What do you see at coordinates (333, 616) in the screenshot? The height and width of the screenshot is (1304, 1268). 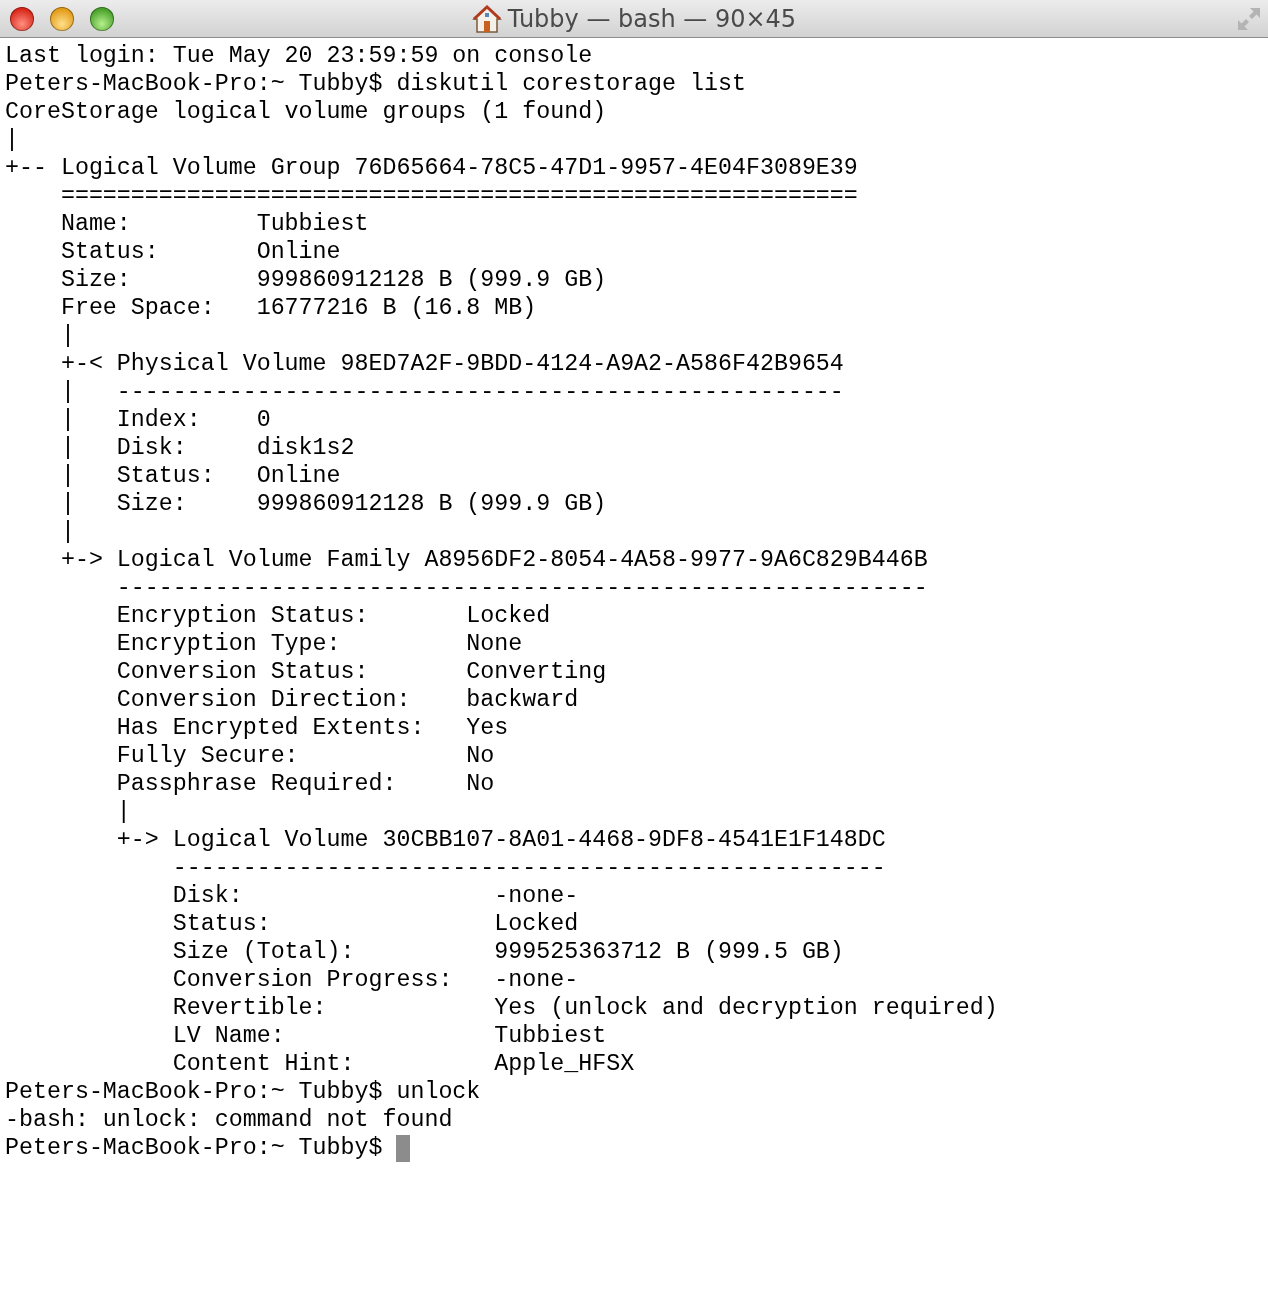 I see `terminal-line: Encryption Status: Locked` at bounding box center [333, 616].